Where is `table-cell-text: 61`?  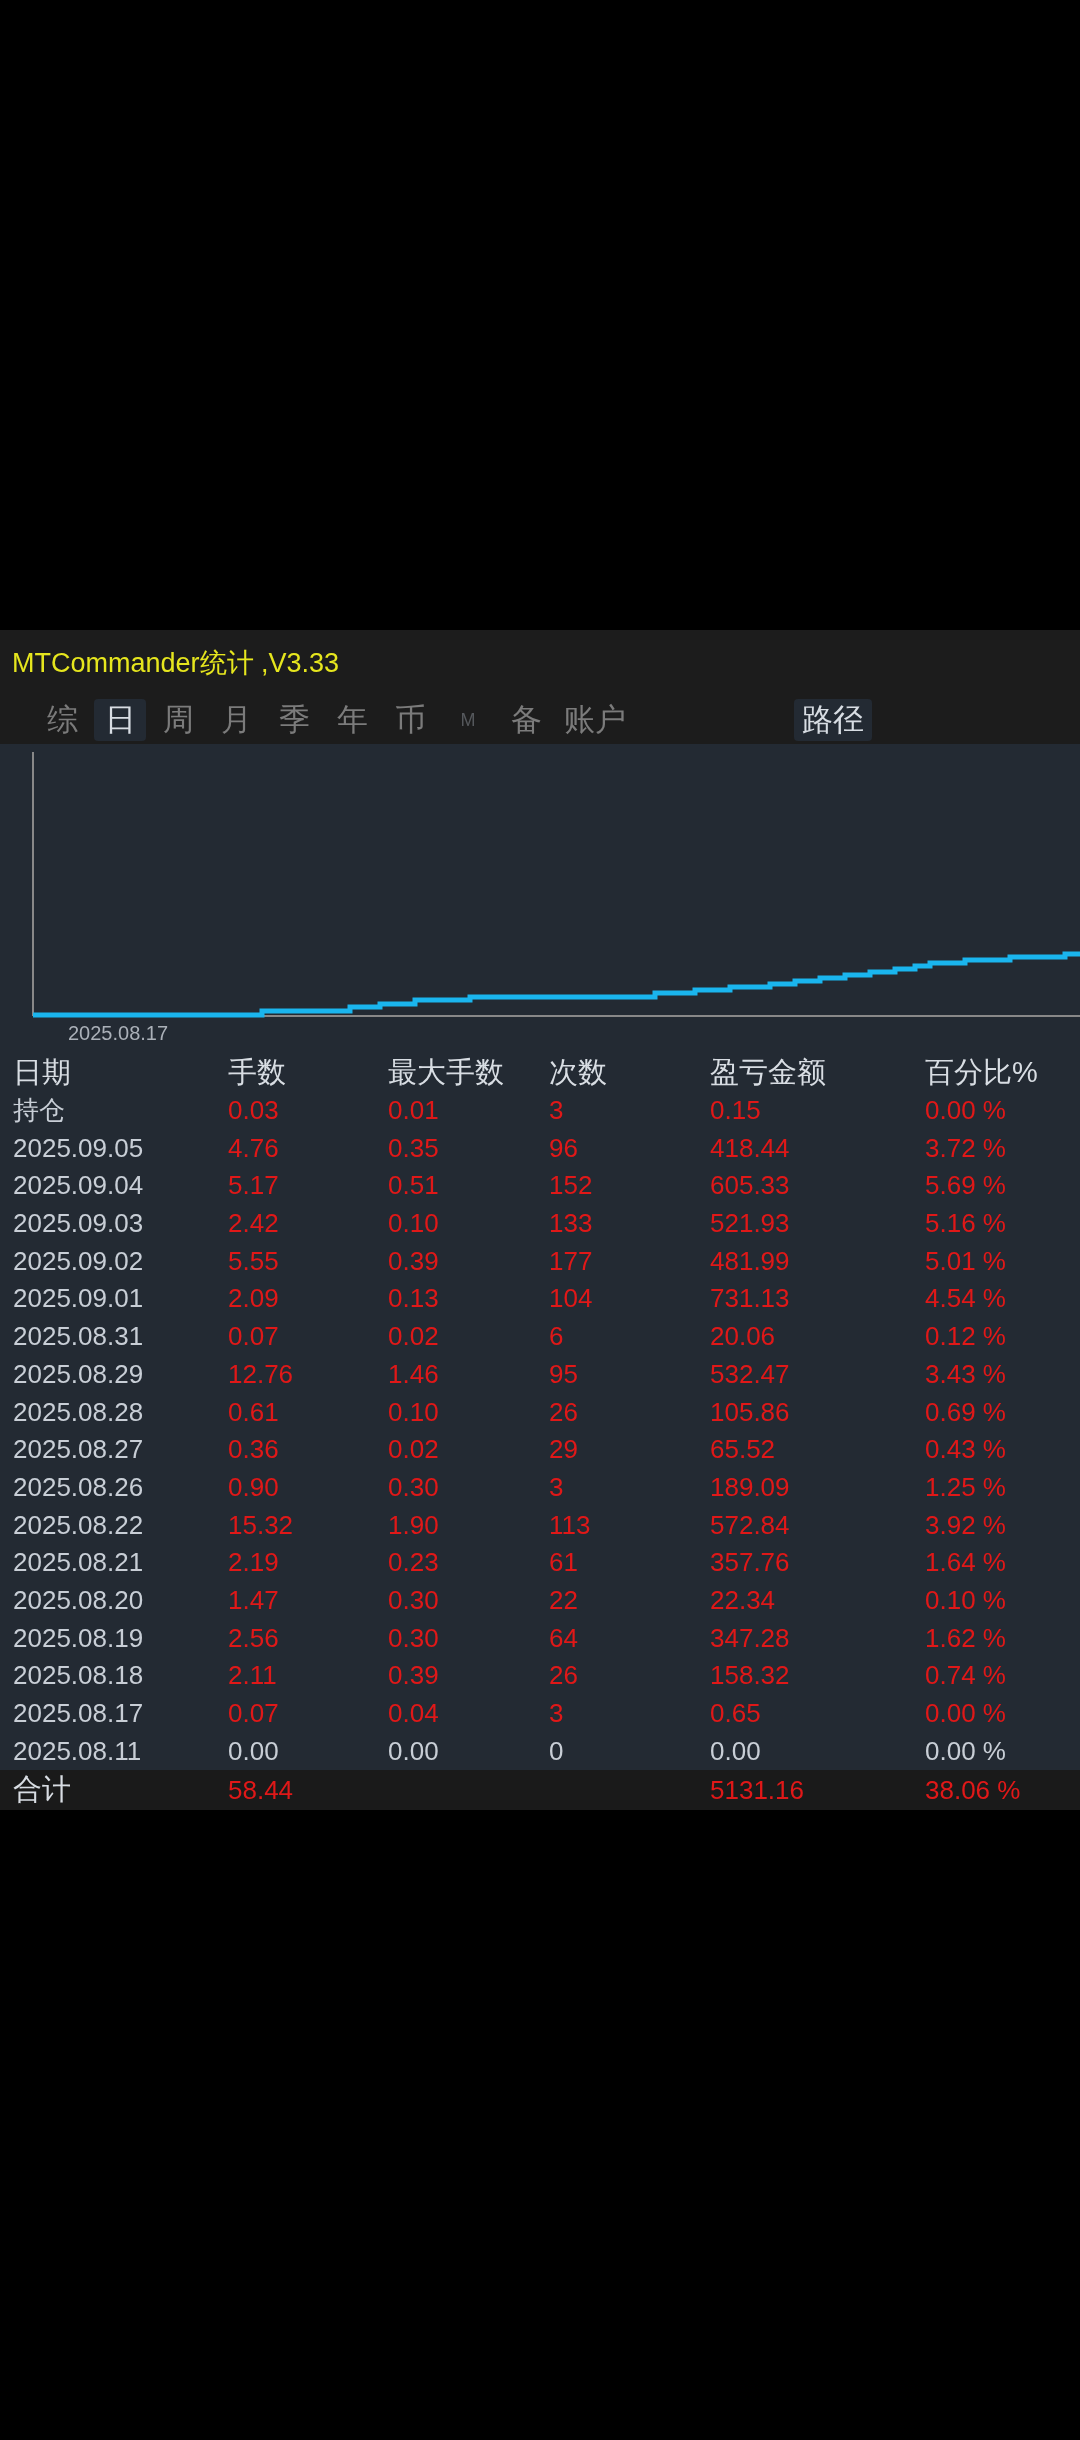
table-cell-text: 61 is located at coordinates (564, 1563).